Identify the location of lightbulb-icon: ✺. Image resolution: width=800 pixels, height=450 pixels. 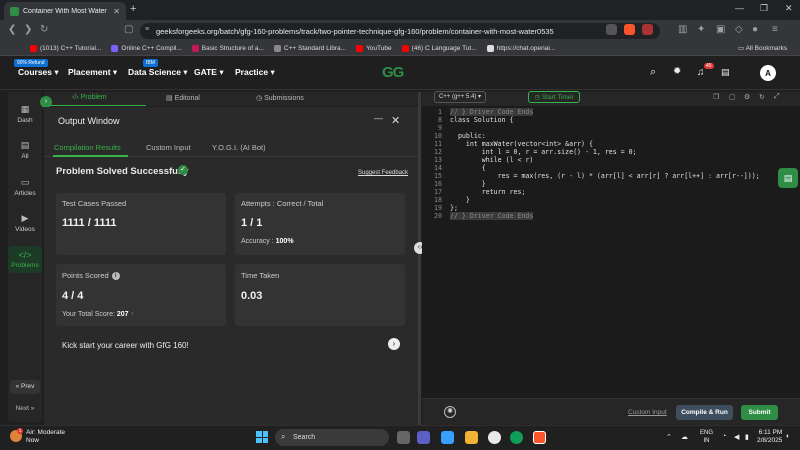
(450, 412).